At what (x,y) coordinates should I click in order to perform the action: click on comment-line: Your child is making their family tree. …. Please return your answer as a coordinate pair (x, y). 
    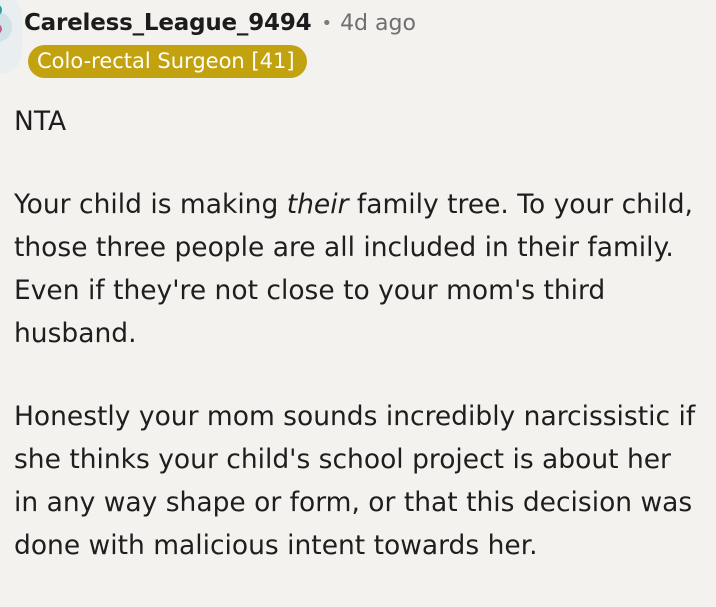
    Looking at the image, I should click on (362, 204).